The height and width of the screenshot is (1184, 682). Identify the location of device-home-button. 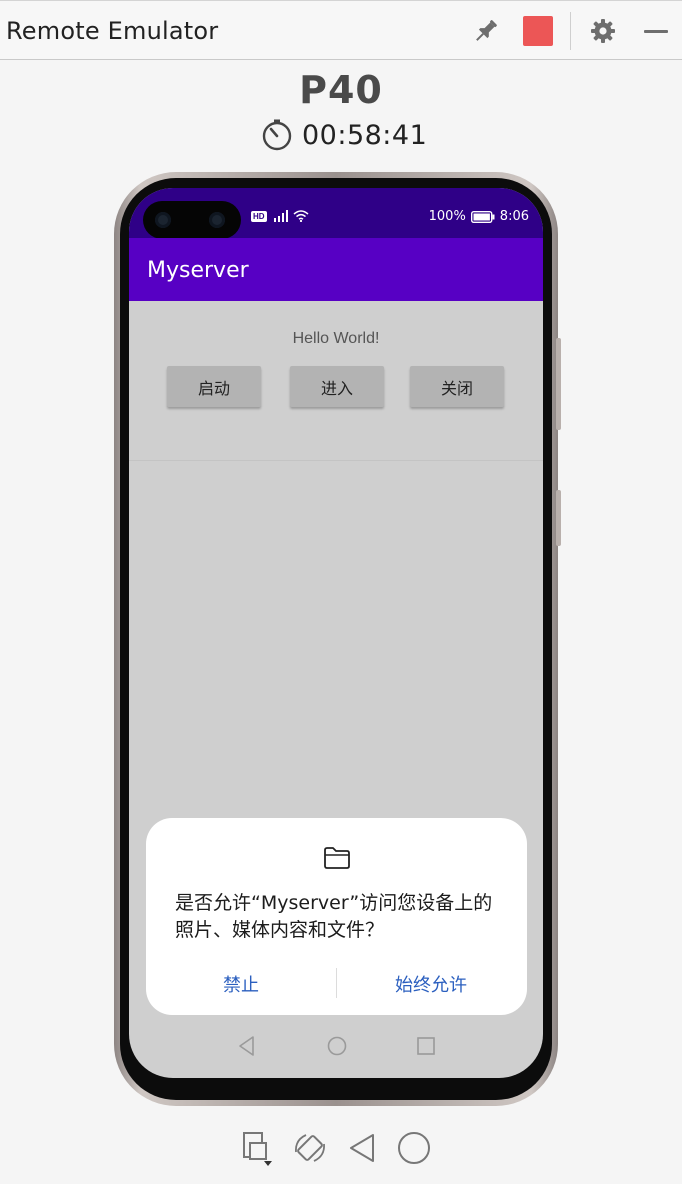
(414, 1148).